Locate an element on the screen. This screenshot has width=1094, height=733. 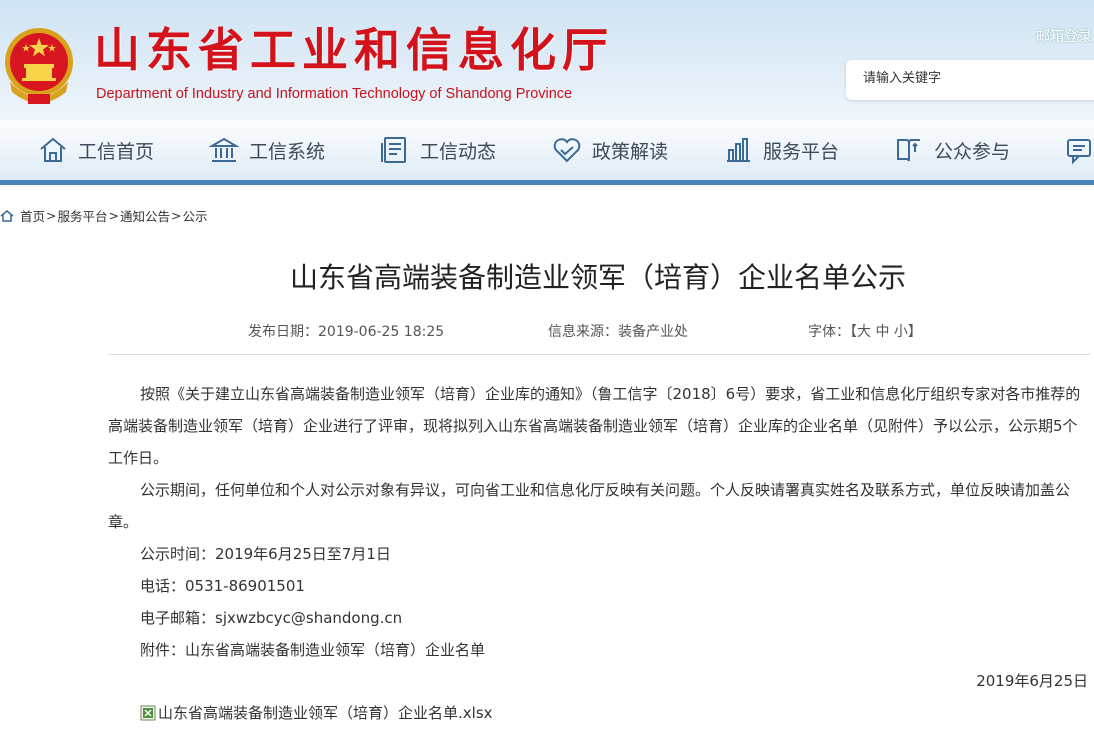
nav-label: 政策解读 is located at coordinates (630, 151).